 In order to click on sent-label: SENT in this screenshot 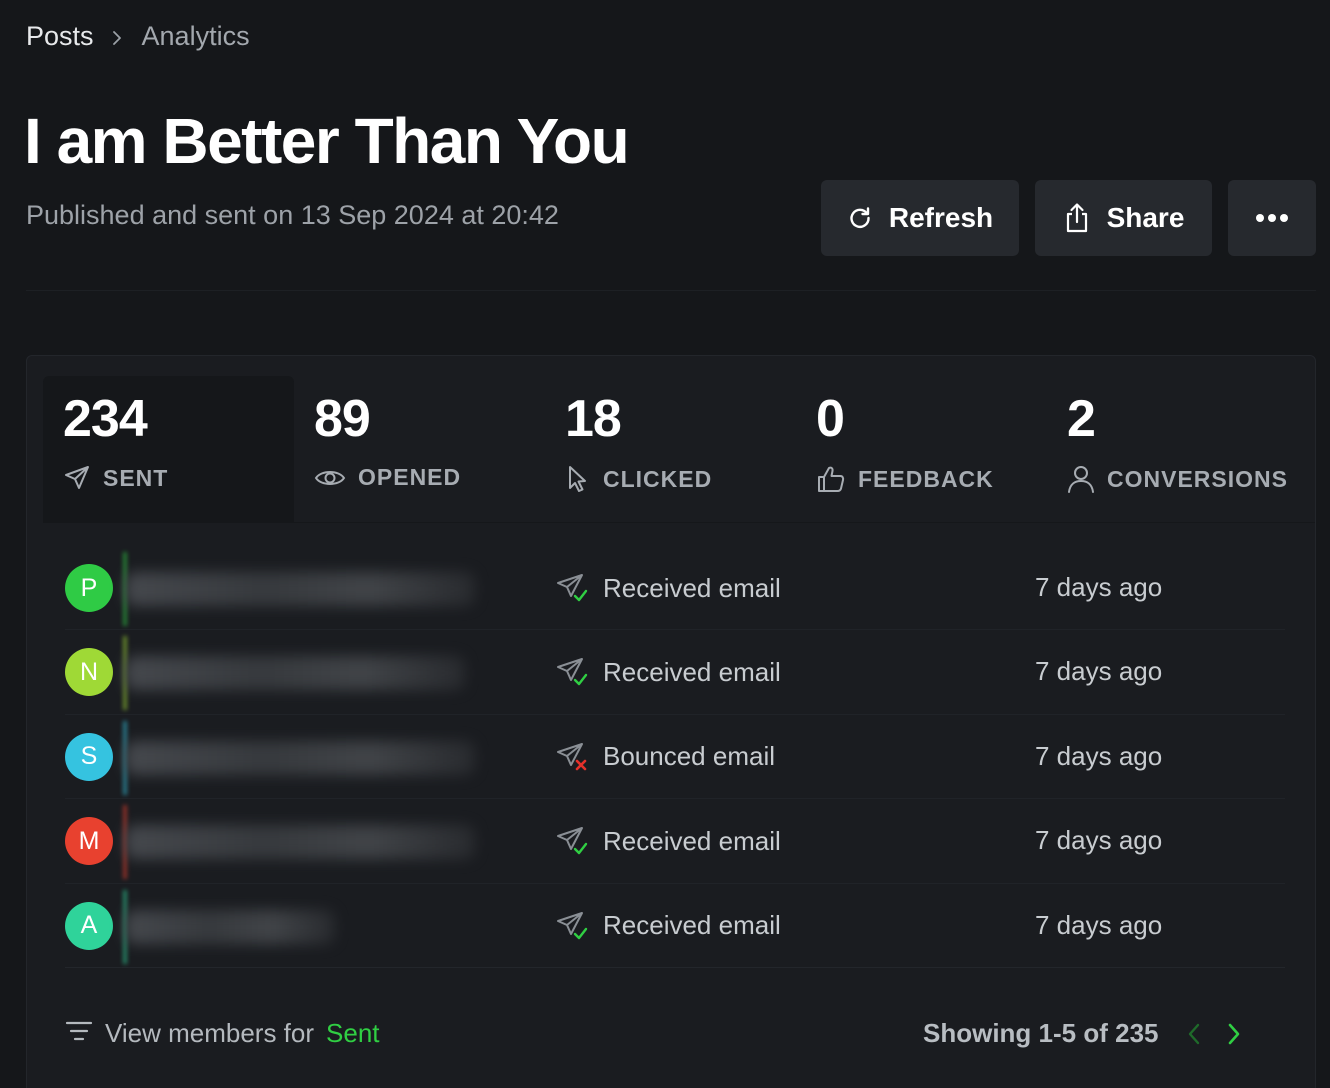, I will do `click(136, 477)`.